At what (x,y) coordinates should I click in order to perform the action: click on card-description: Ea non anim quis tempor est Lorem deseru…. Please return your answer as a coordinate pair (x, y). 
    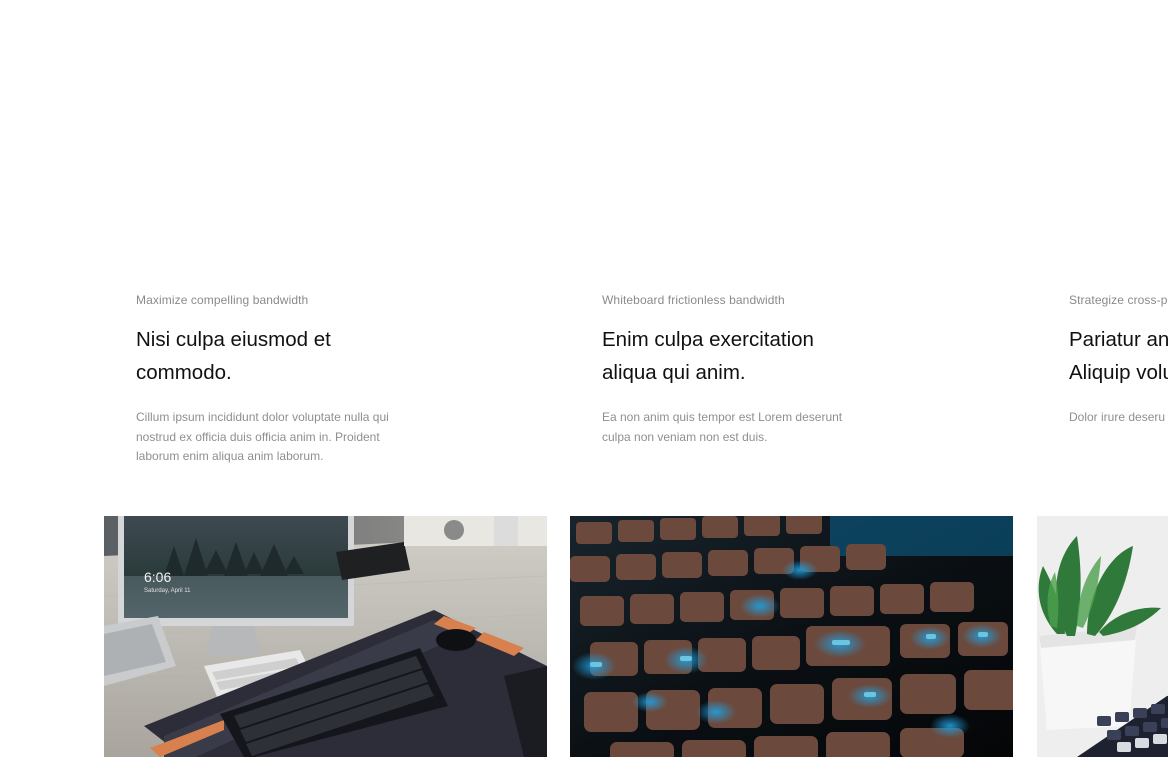
    Looking at the image, I should click on (722, 427).